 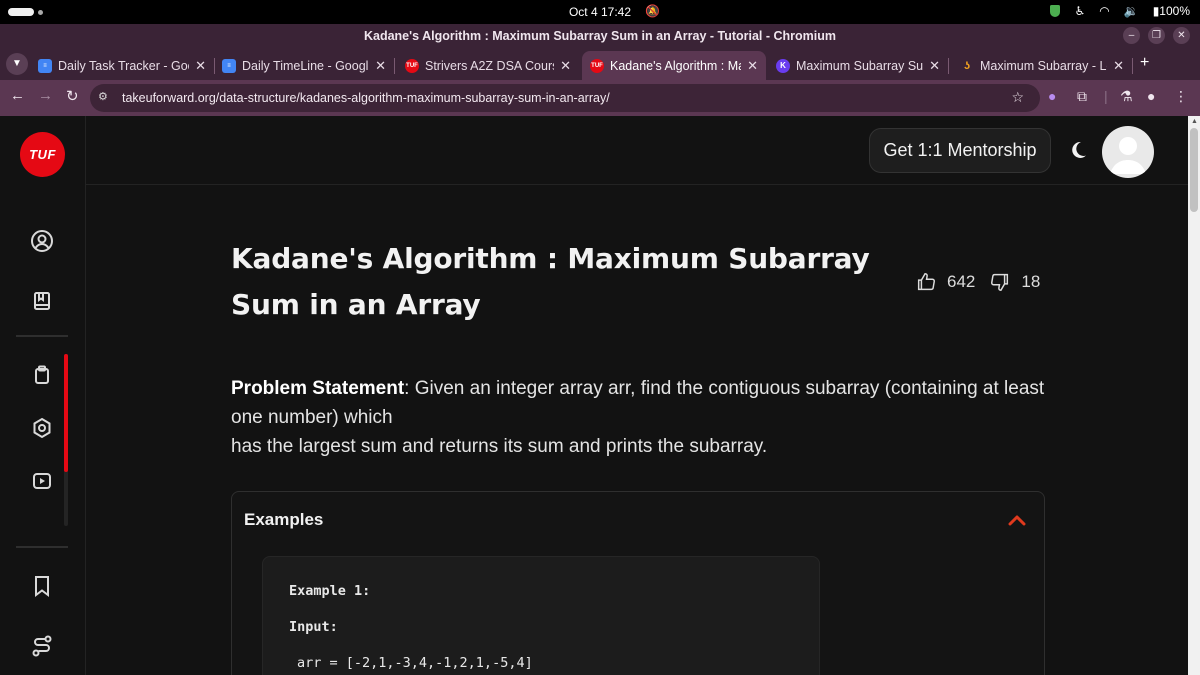 I want to click on sidebar-scroll-indicator, so click(x=66, y=440).